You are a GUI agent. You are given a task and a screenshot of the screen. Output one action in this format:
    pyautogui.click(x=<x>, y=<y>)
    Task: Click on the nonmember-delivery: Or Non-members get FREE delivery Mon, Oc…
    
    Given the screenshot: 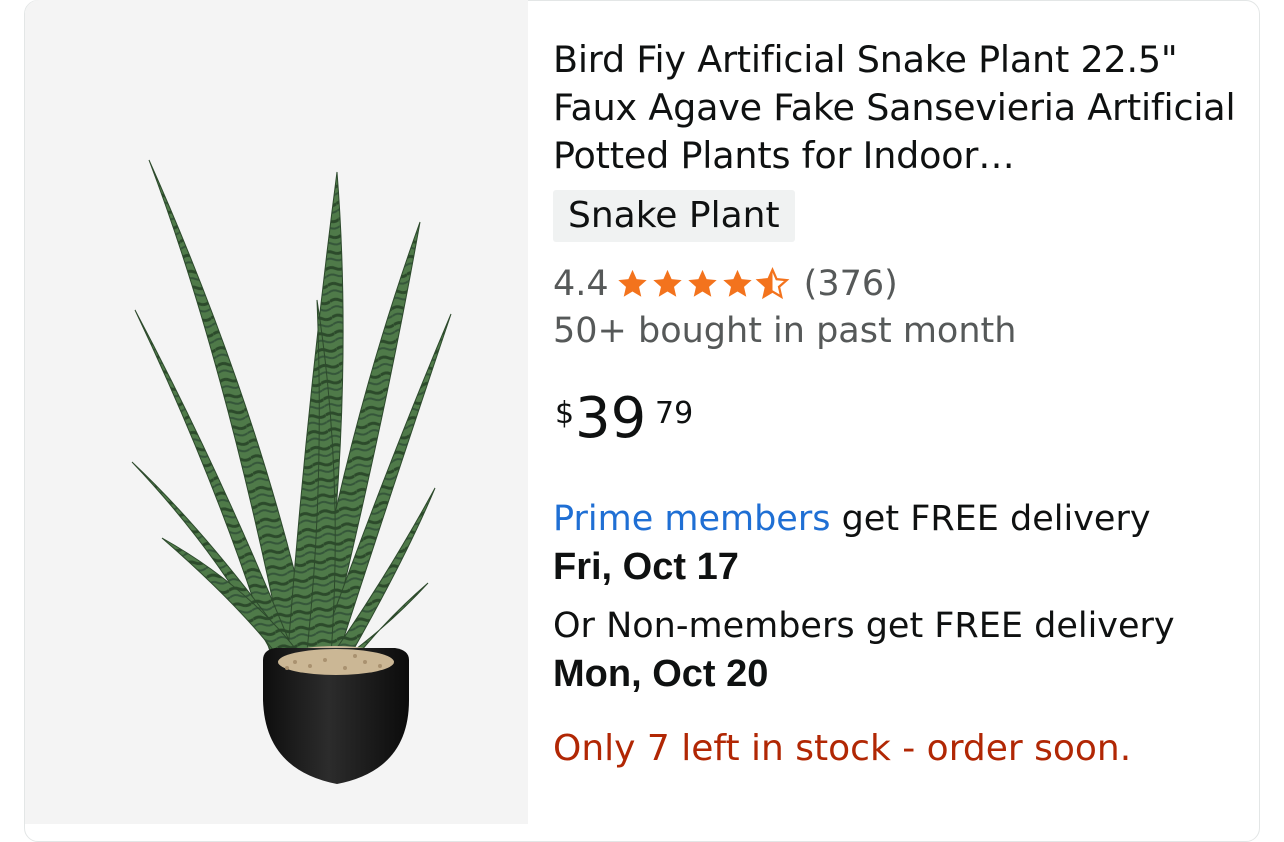 What is the action you would take?
    pyautogui.click(x=898, y=650)
    